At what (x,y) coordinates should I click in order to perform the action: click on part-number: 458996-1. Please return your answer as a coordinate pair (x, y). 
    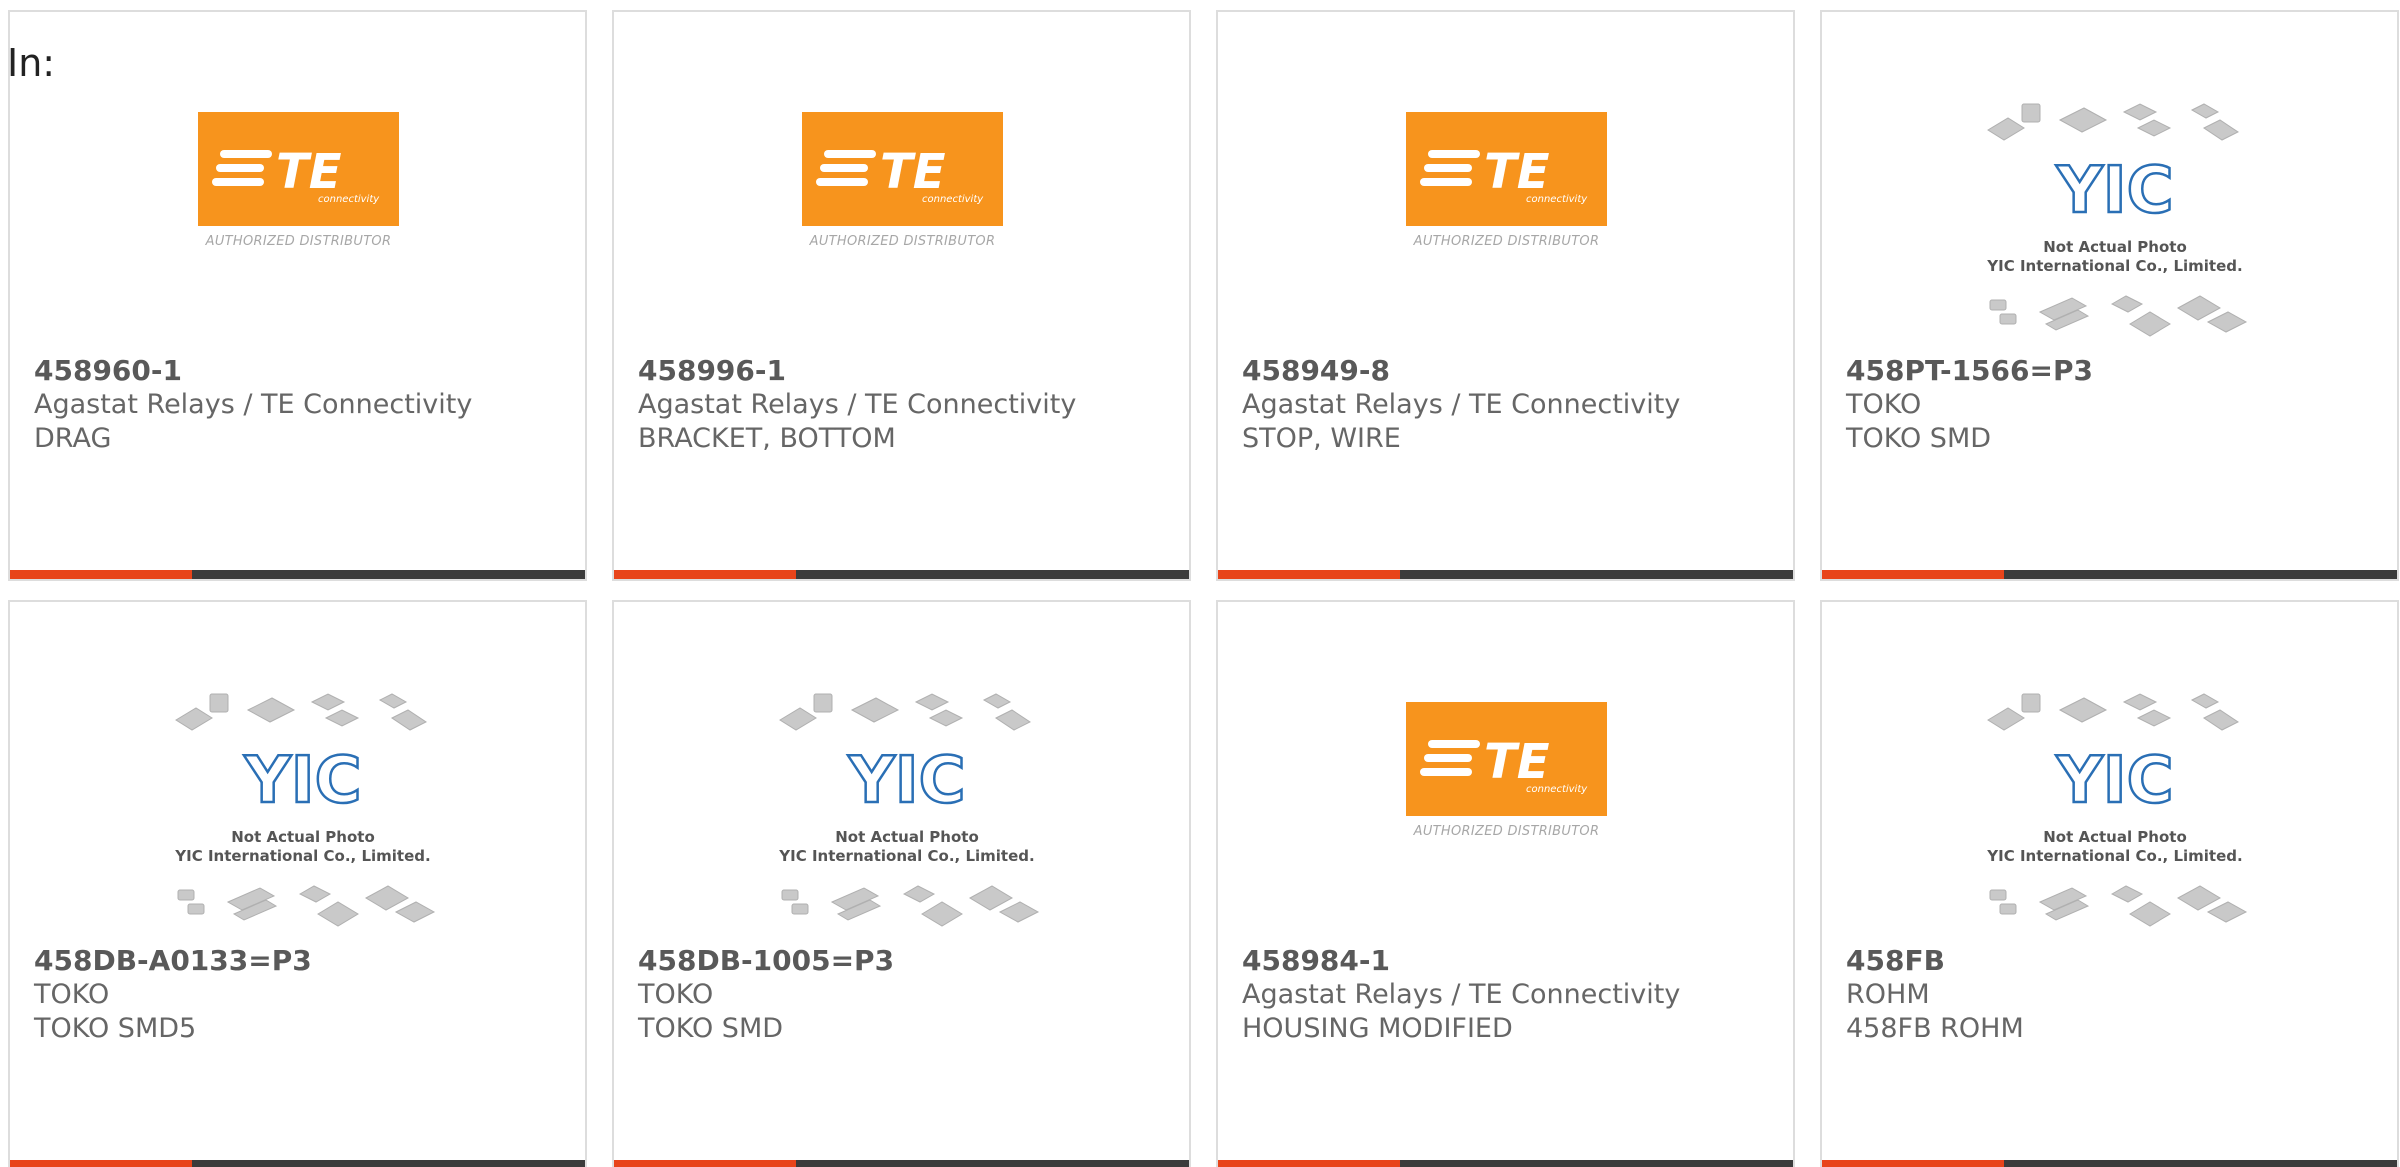
    Looking at the image, I should click on (905, 370).